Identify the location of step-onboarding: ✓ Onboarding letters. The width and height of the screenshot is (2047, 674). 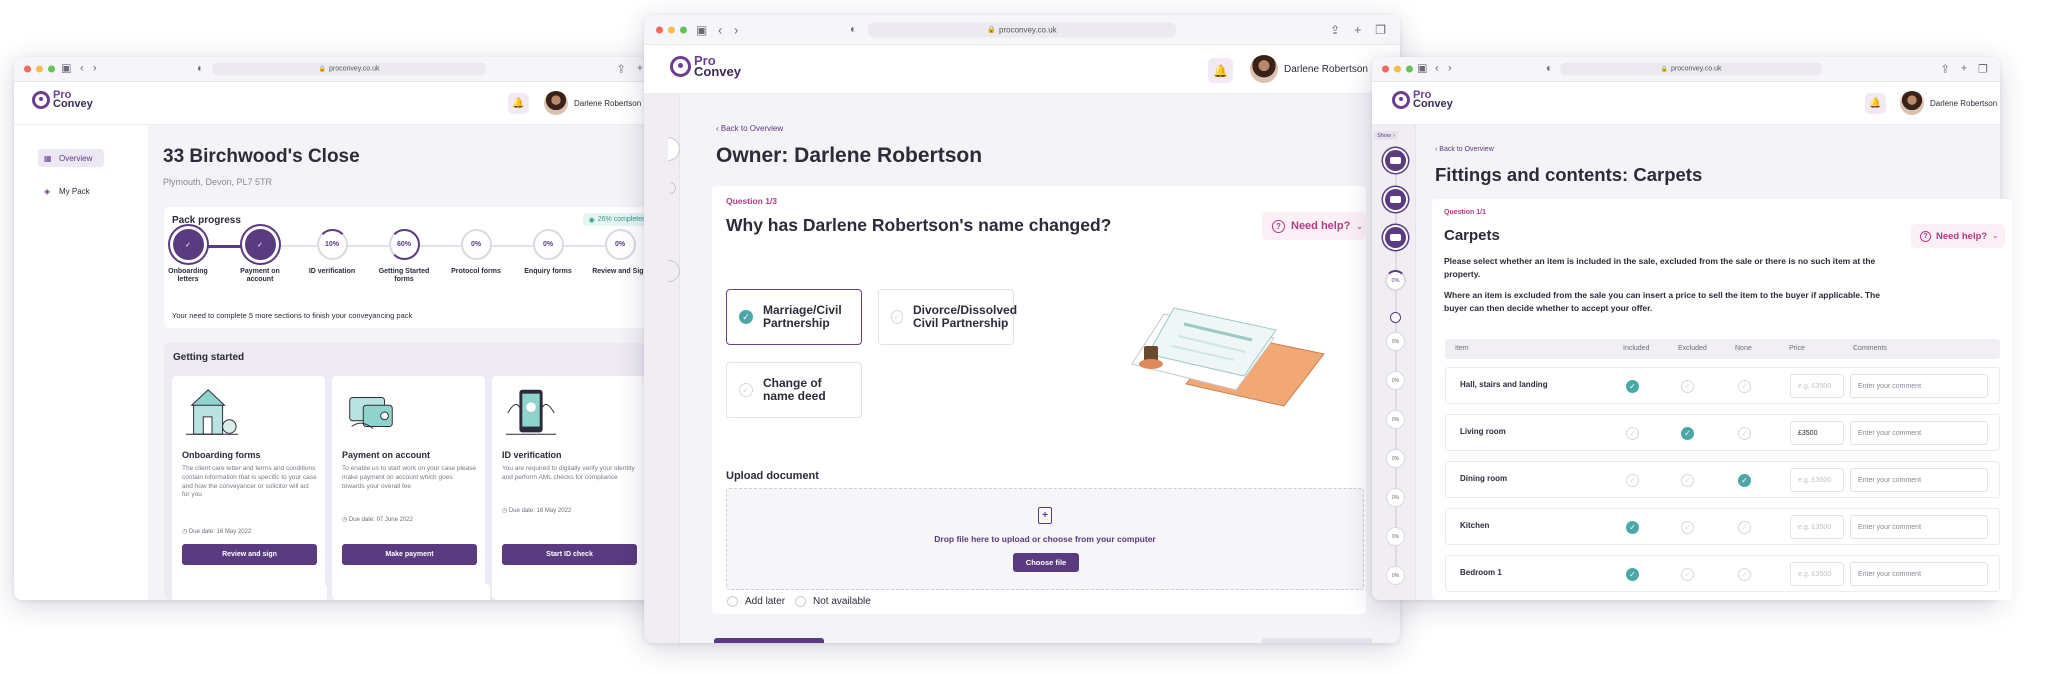
(188, 257).